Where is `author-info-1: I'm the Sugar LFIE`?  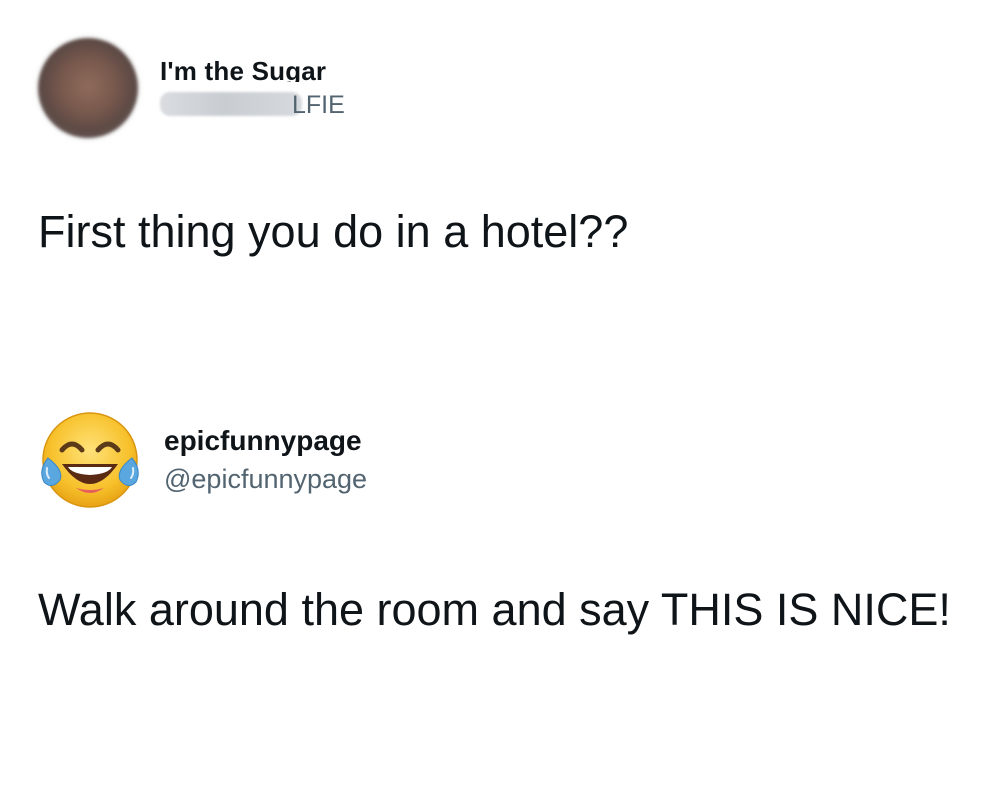 author-info-1: I'm the Sugar LFIE is located at coordinates (270, 88).